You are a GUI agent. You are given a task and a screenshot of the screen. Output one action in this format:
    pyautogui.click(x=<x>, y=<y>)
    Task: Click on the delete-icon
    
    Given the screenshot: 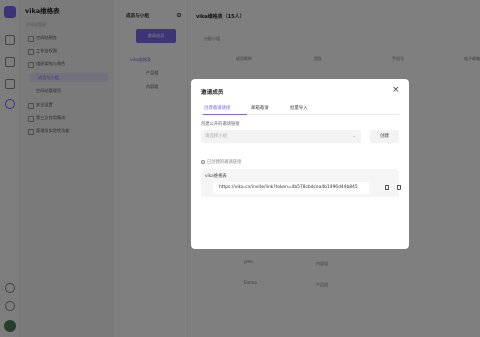 What is the action you would take?
    pyautogui.click(x=399, y=187)
    